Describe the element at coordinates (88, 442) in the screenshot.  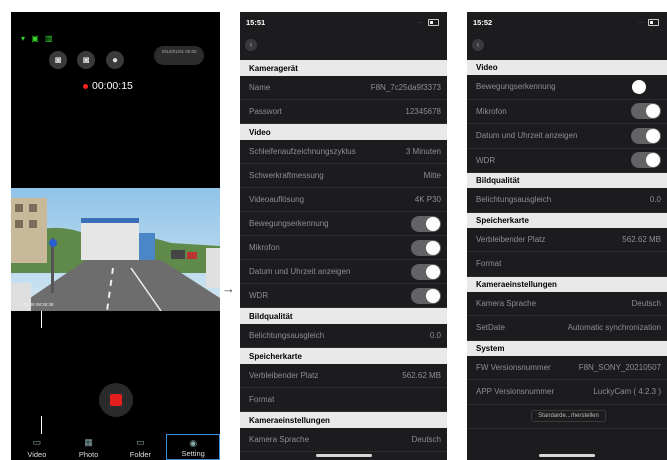
I see `photo-icon: ▦` at that location.